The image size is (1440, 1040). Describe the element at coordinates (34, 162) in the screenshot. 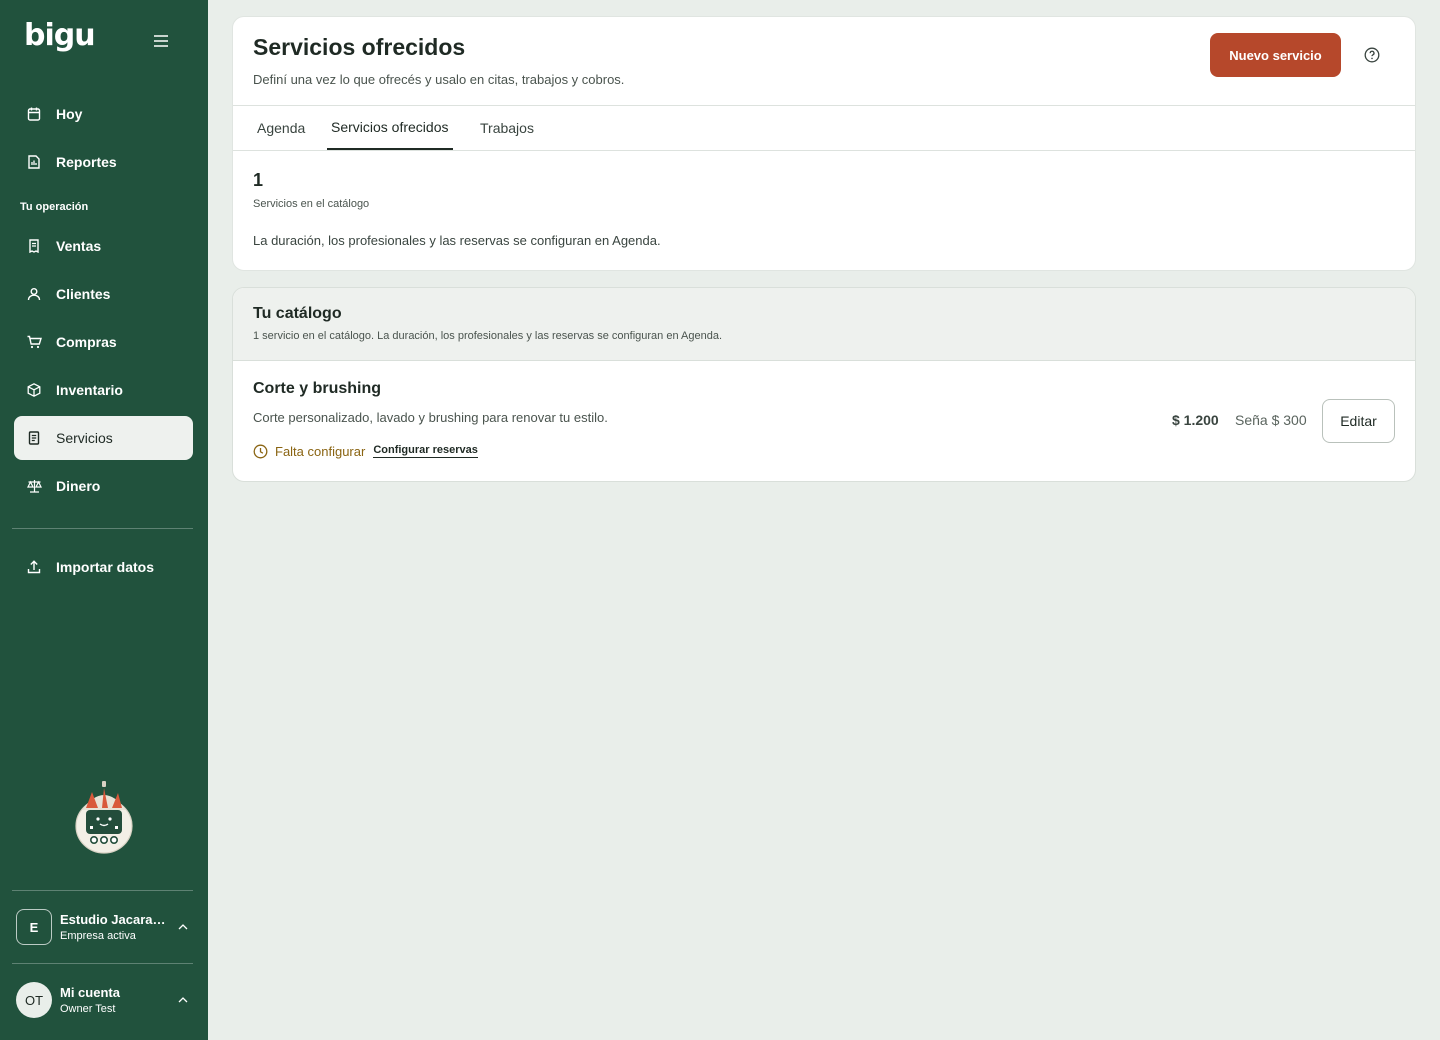

I see `report-icon` at that location.